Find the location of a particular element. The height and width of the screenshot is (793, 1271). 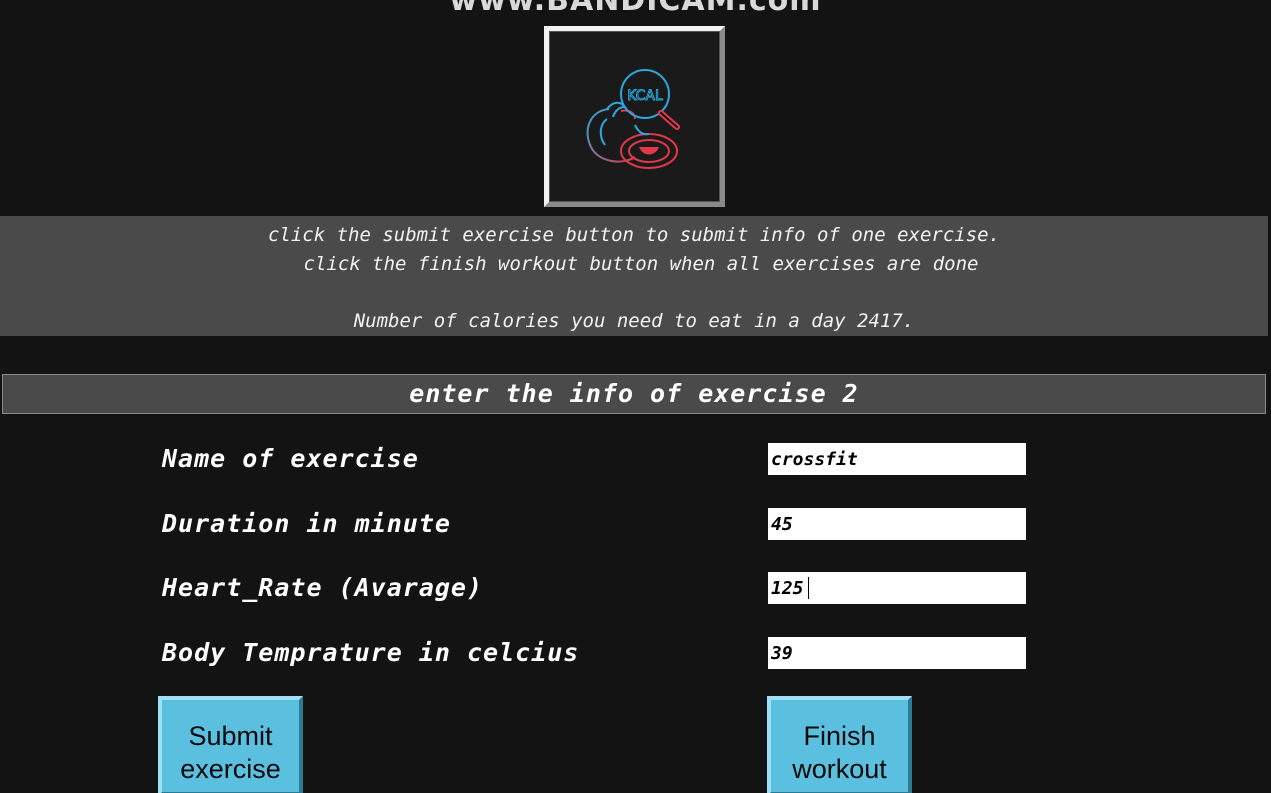

exercise-section-title: enter the info of exercise 2 is located at coordinates (634, 394).